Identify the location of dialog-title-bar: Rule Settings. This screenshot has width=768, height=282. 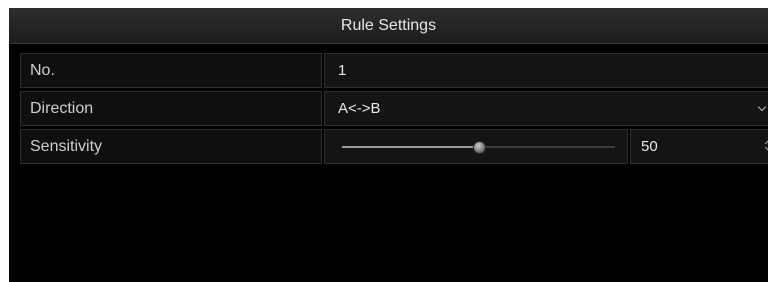
(388, 26).